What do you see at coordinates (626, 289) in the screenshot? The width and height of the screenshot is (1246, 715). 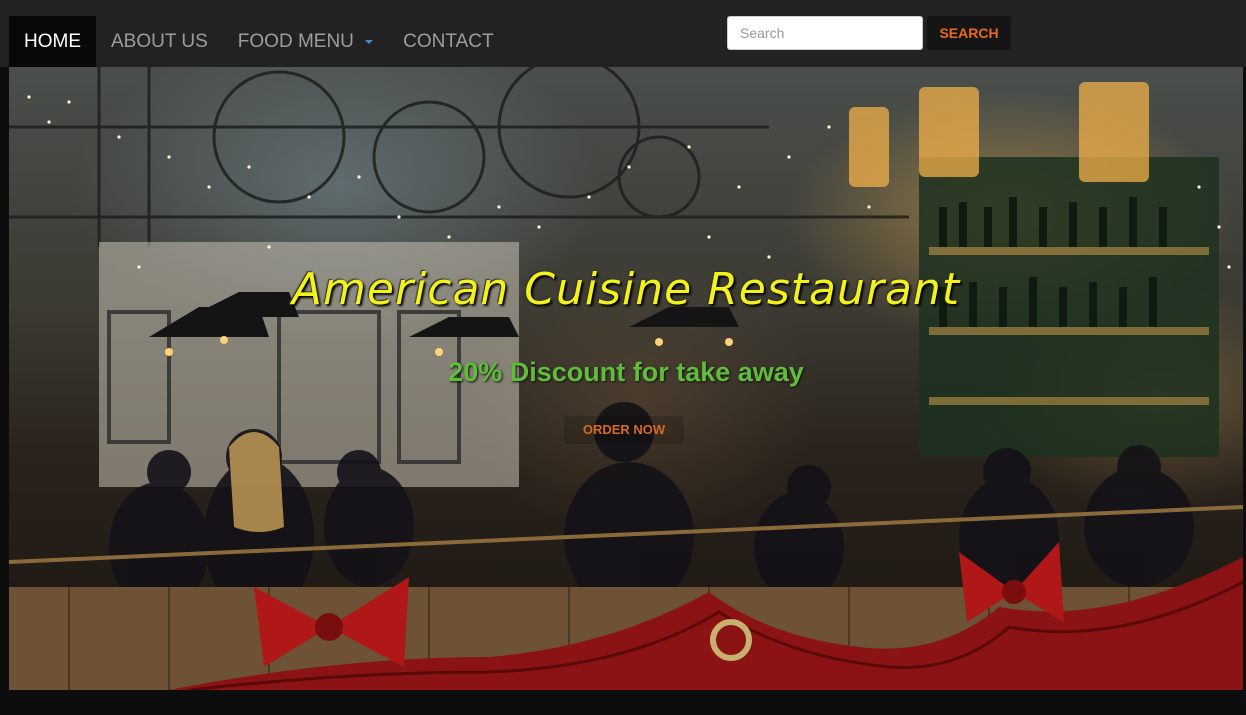 I see `hero-title: American Cuisine Restaurant` at bounding box center [626, 289].